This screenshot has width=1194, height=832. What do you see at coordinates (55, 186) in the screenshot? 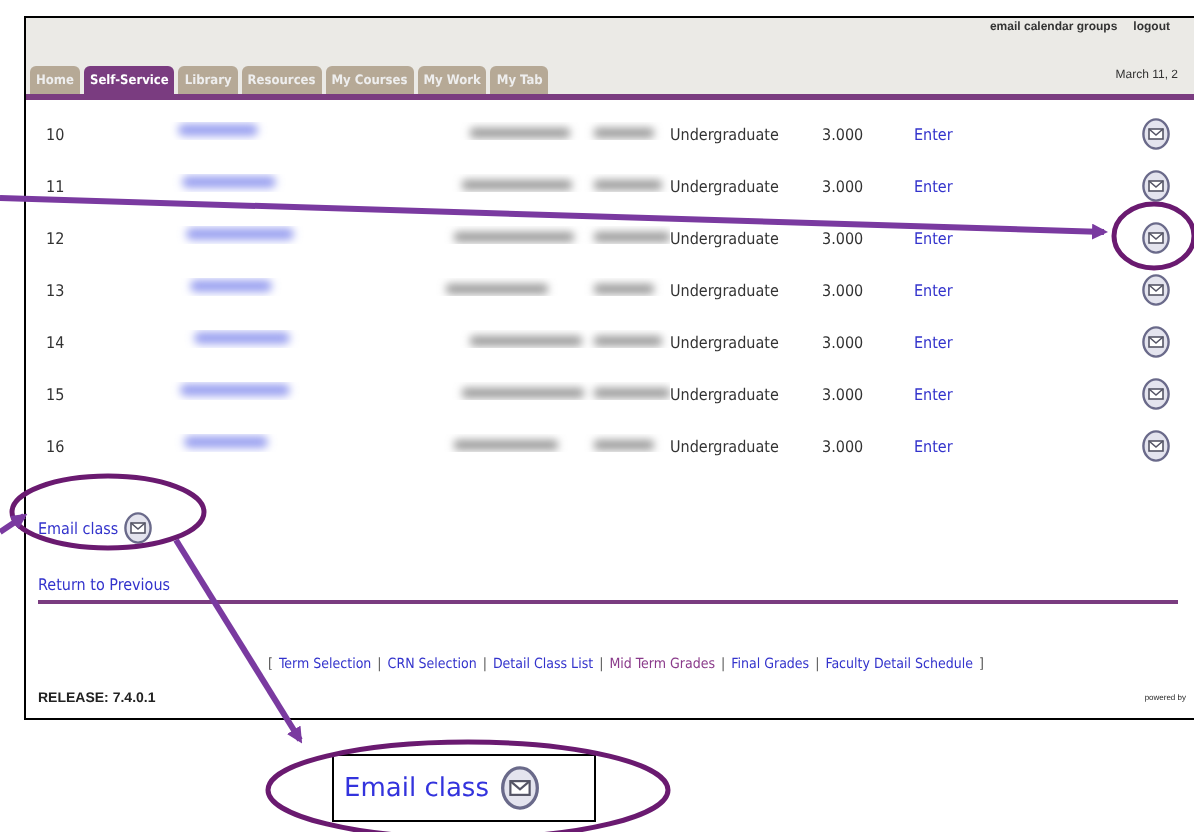
I see `row-number: 11` at bounding box center [55, 186].